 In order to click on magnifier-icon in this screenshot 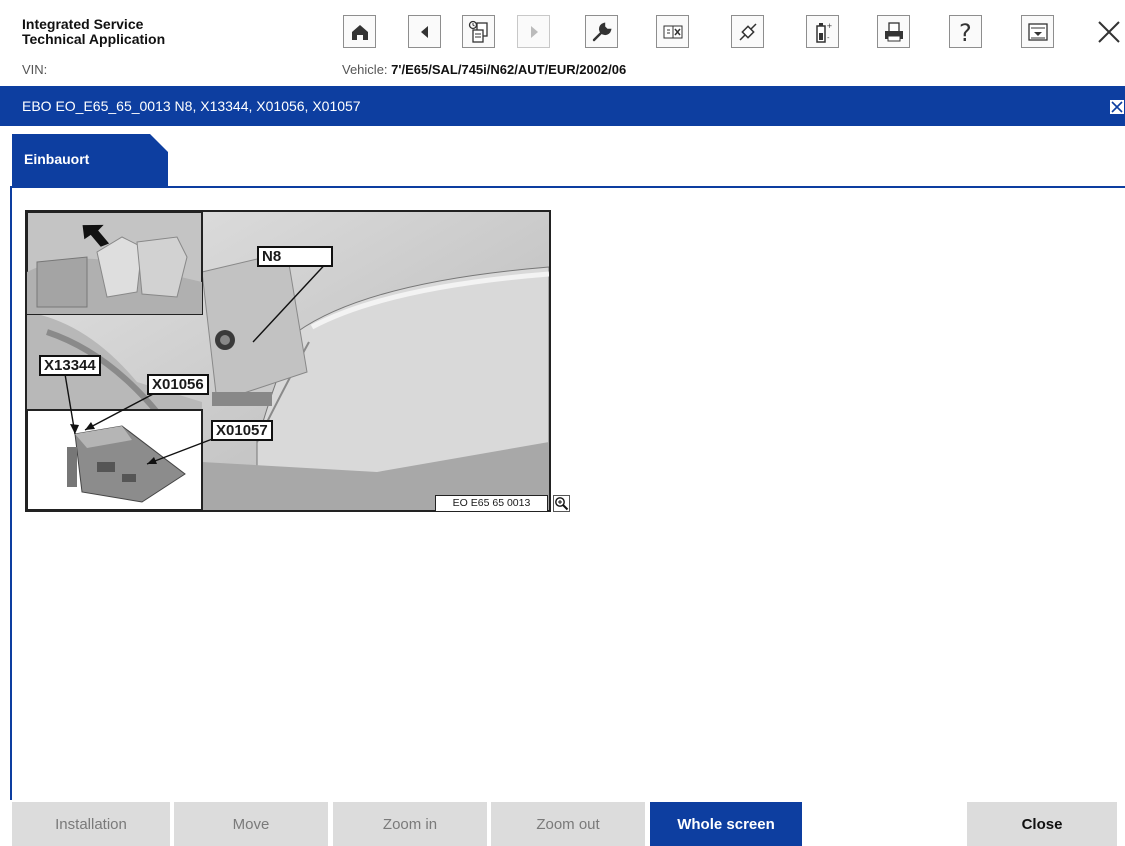, I will do `click(562, 504)`.